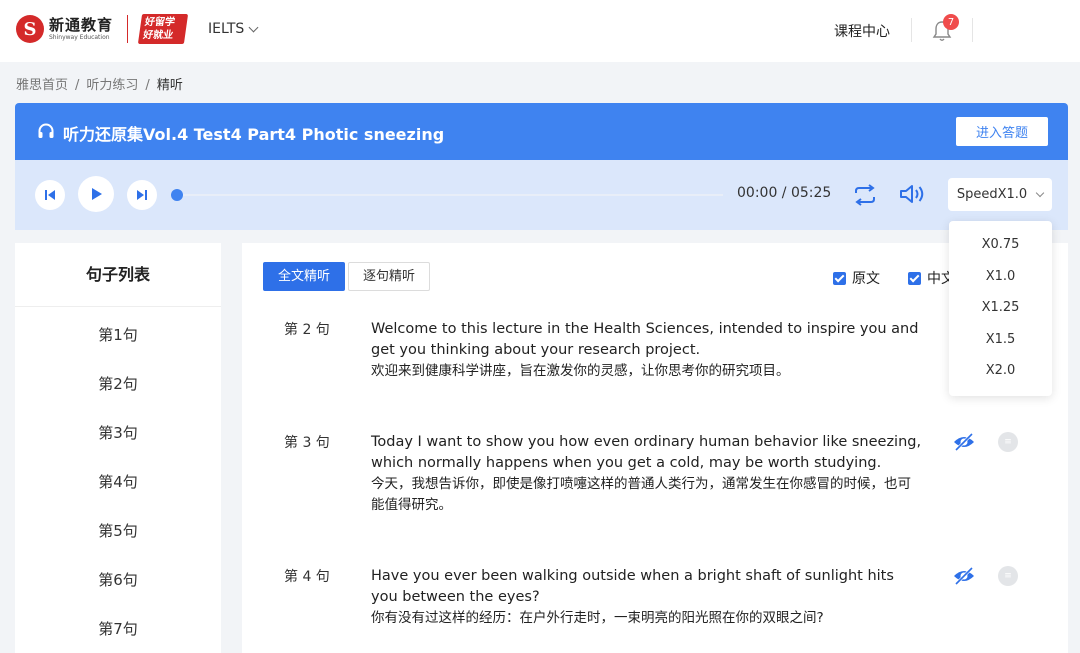 The width and height of the screenshot is (1080, 653). Describe the element at coordinates (1000, 277) in the screenshot. I see `speed-option-1.0: X1.0` at that location.